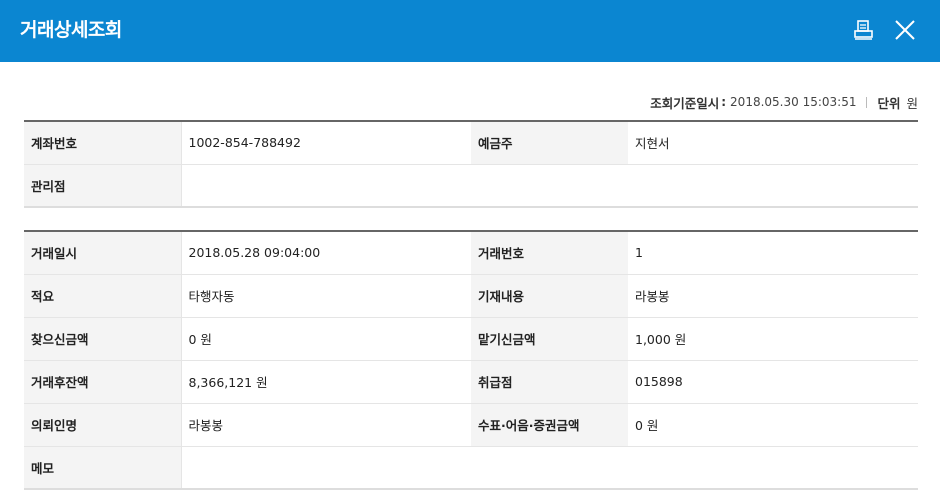  I want to click on requester-name-label: 의뢰인명, so click(102, 425).